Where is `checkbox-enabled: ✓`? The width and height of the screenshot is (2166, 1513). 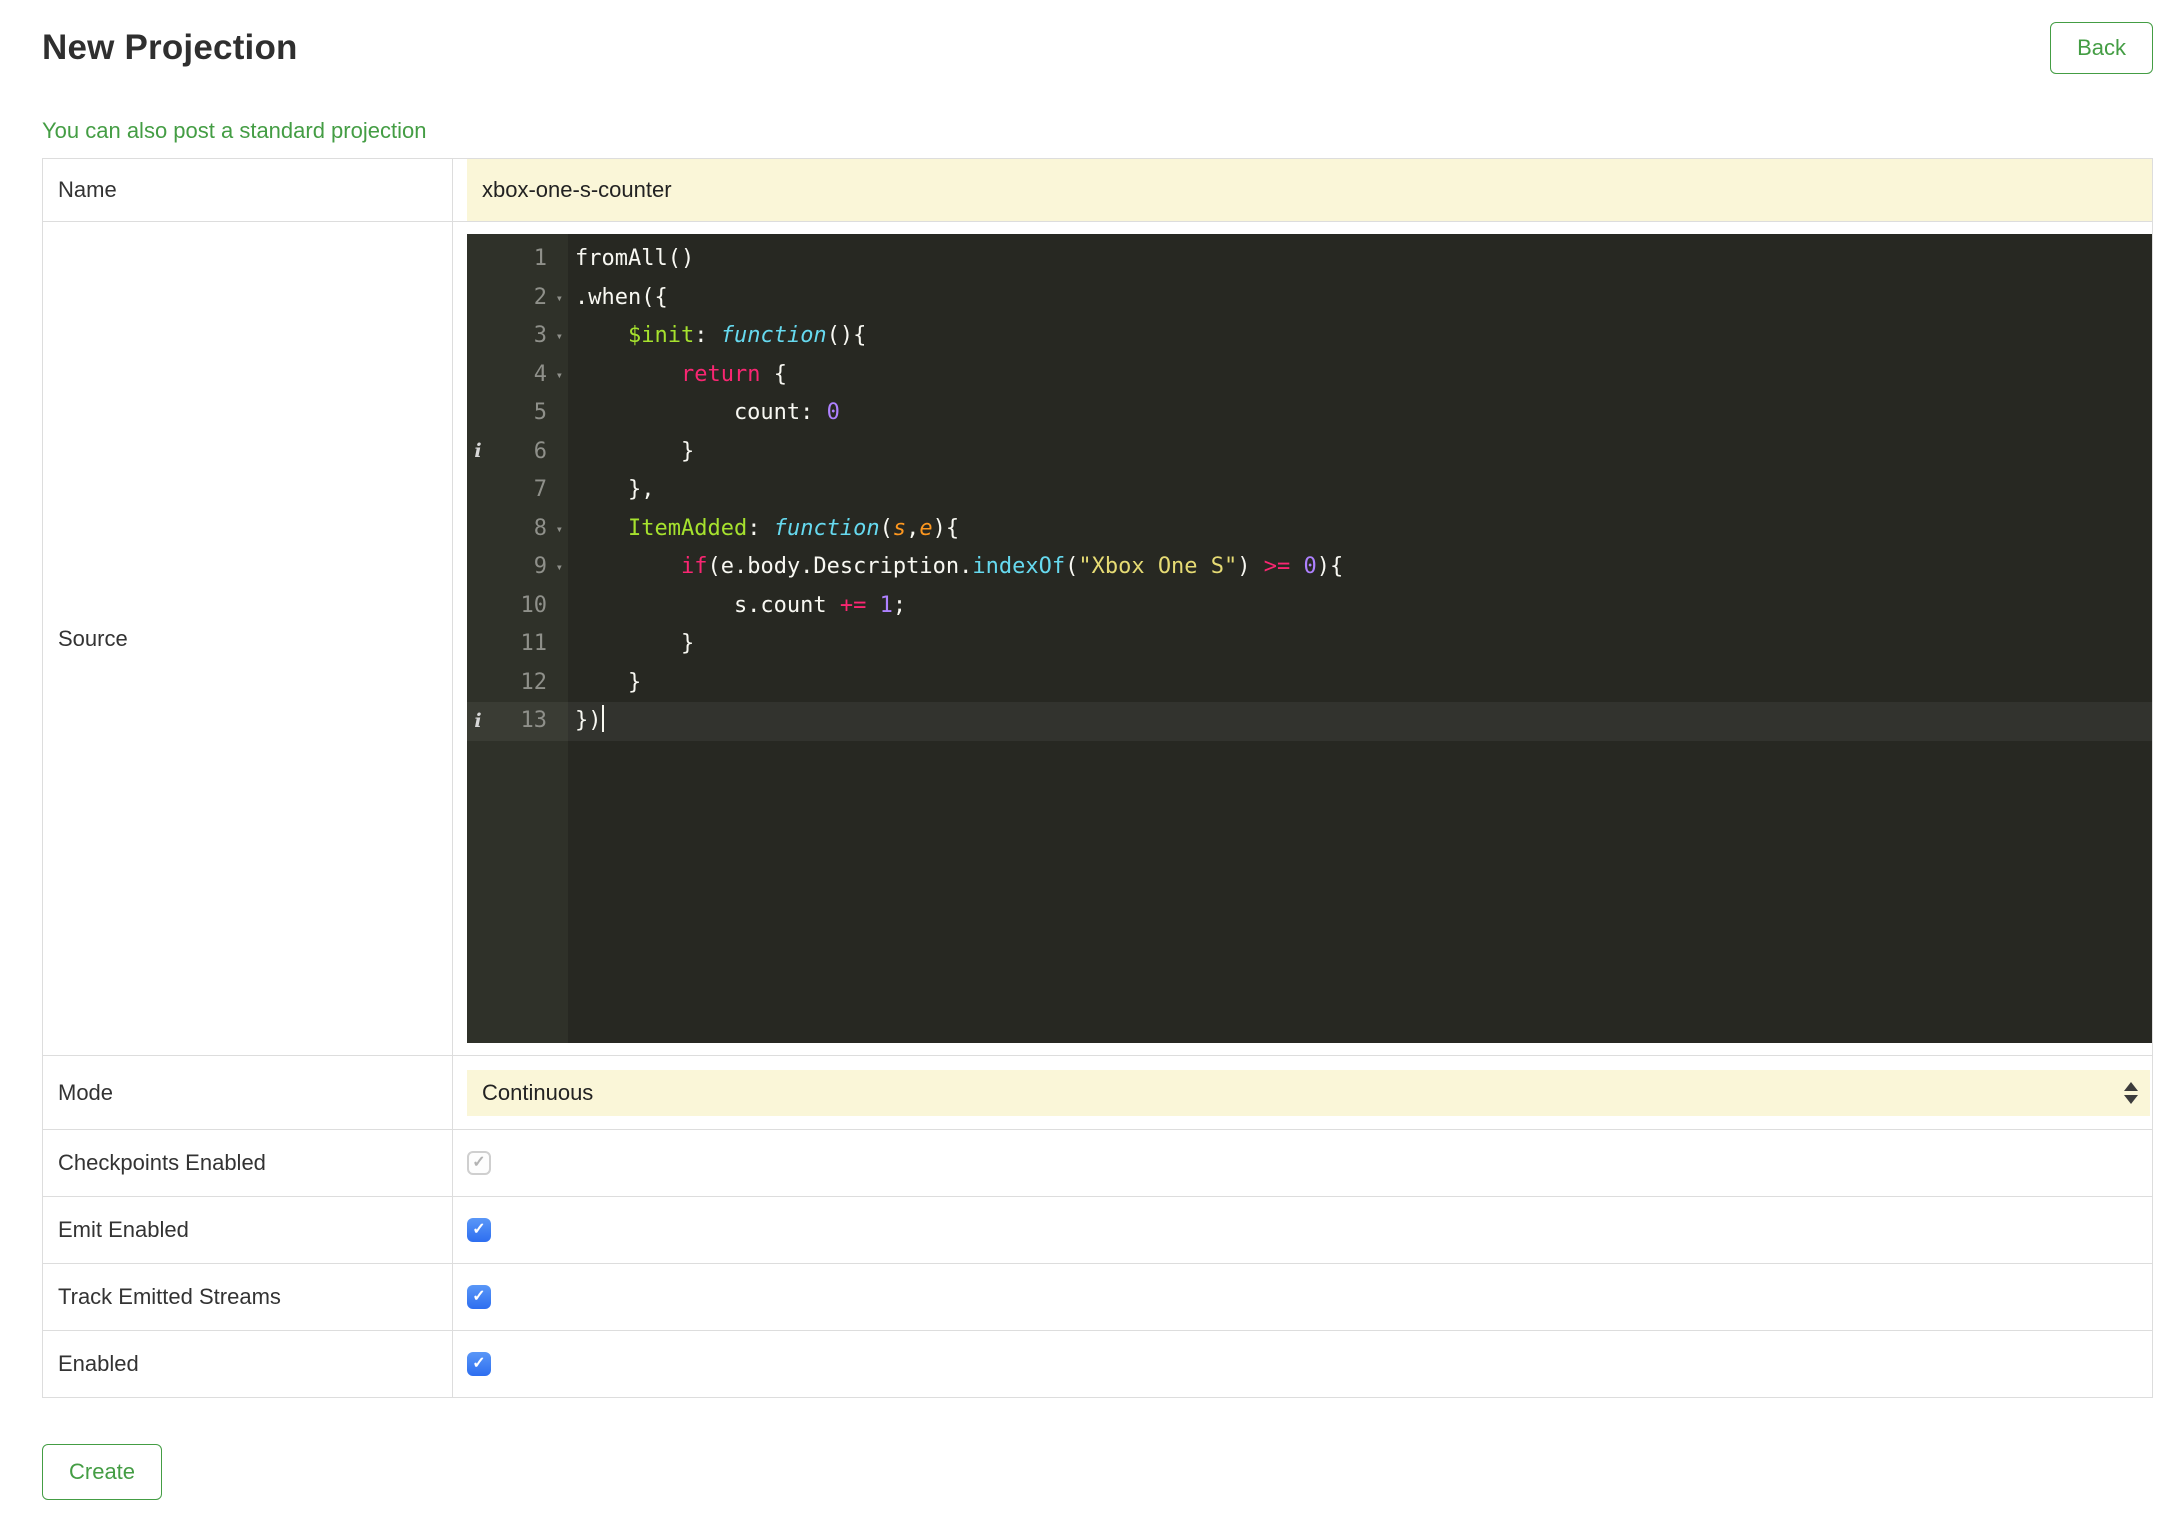
checkbox-enabled: ✓ is located at coordinates (479, 1364).